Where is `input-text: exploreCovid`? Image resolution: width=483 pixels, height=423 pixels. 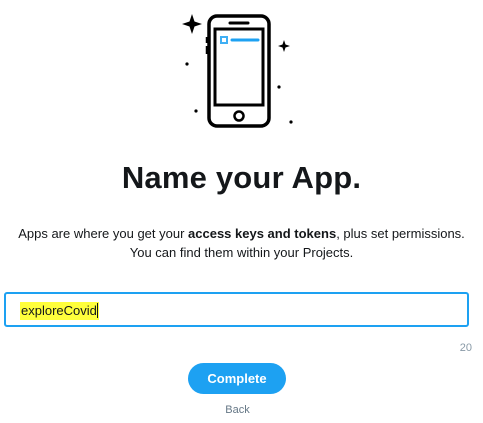 input-text: exploreCovid is located at coordinates (59, 310).